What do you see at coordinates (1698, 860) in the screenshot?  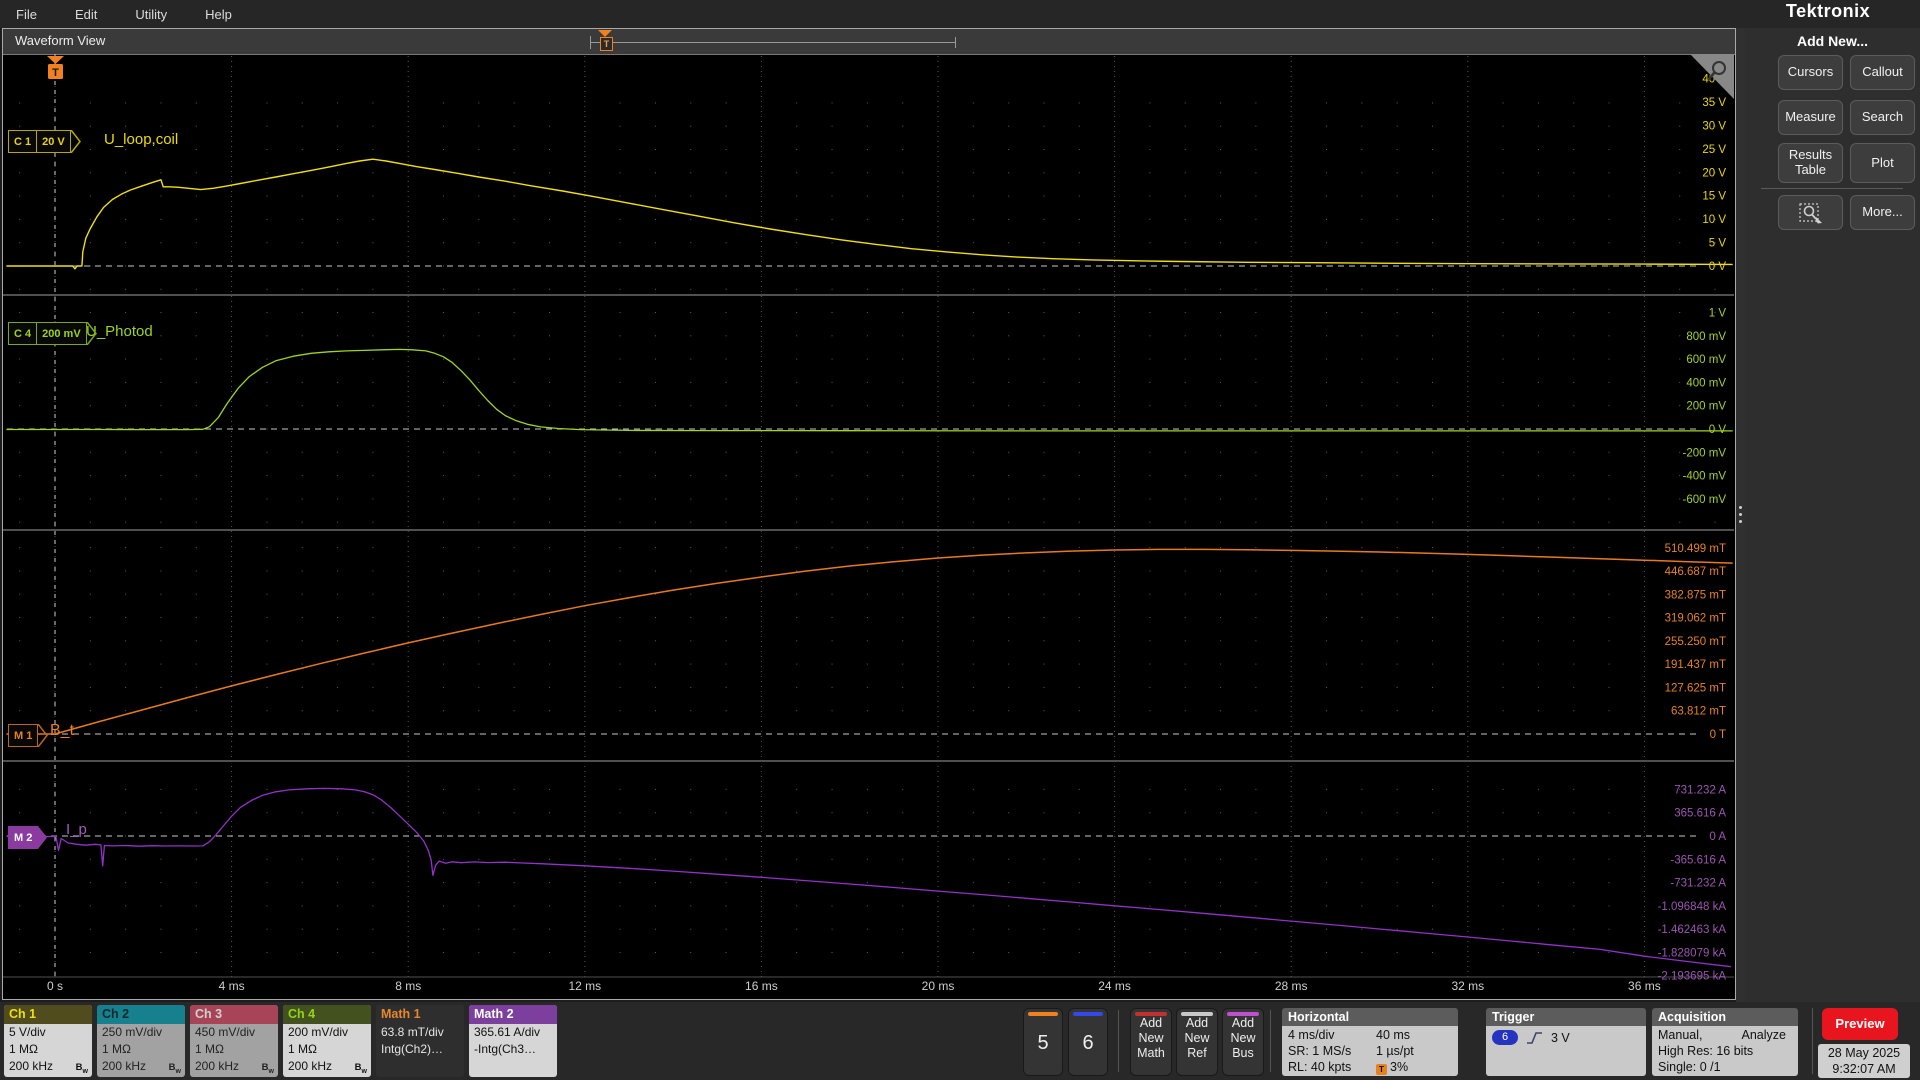 I see `y-axis-label-m2: -365.616 A` at bounding box center [1698, 860].